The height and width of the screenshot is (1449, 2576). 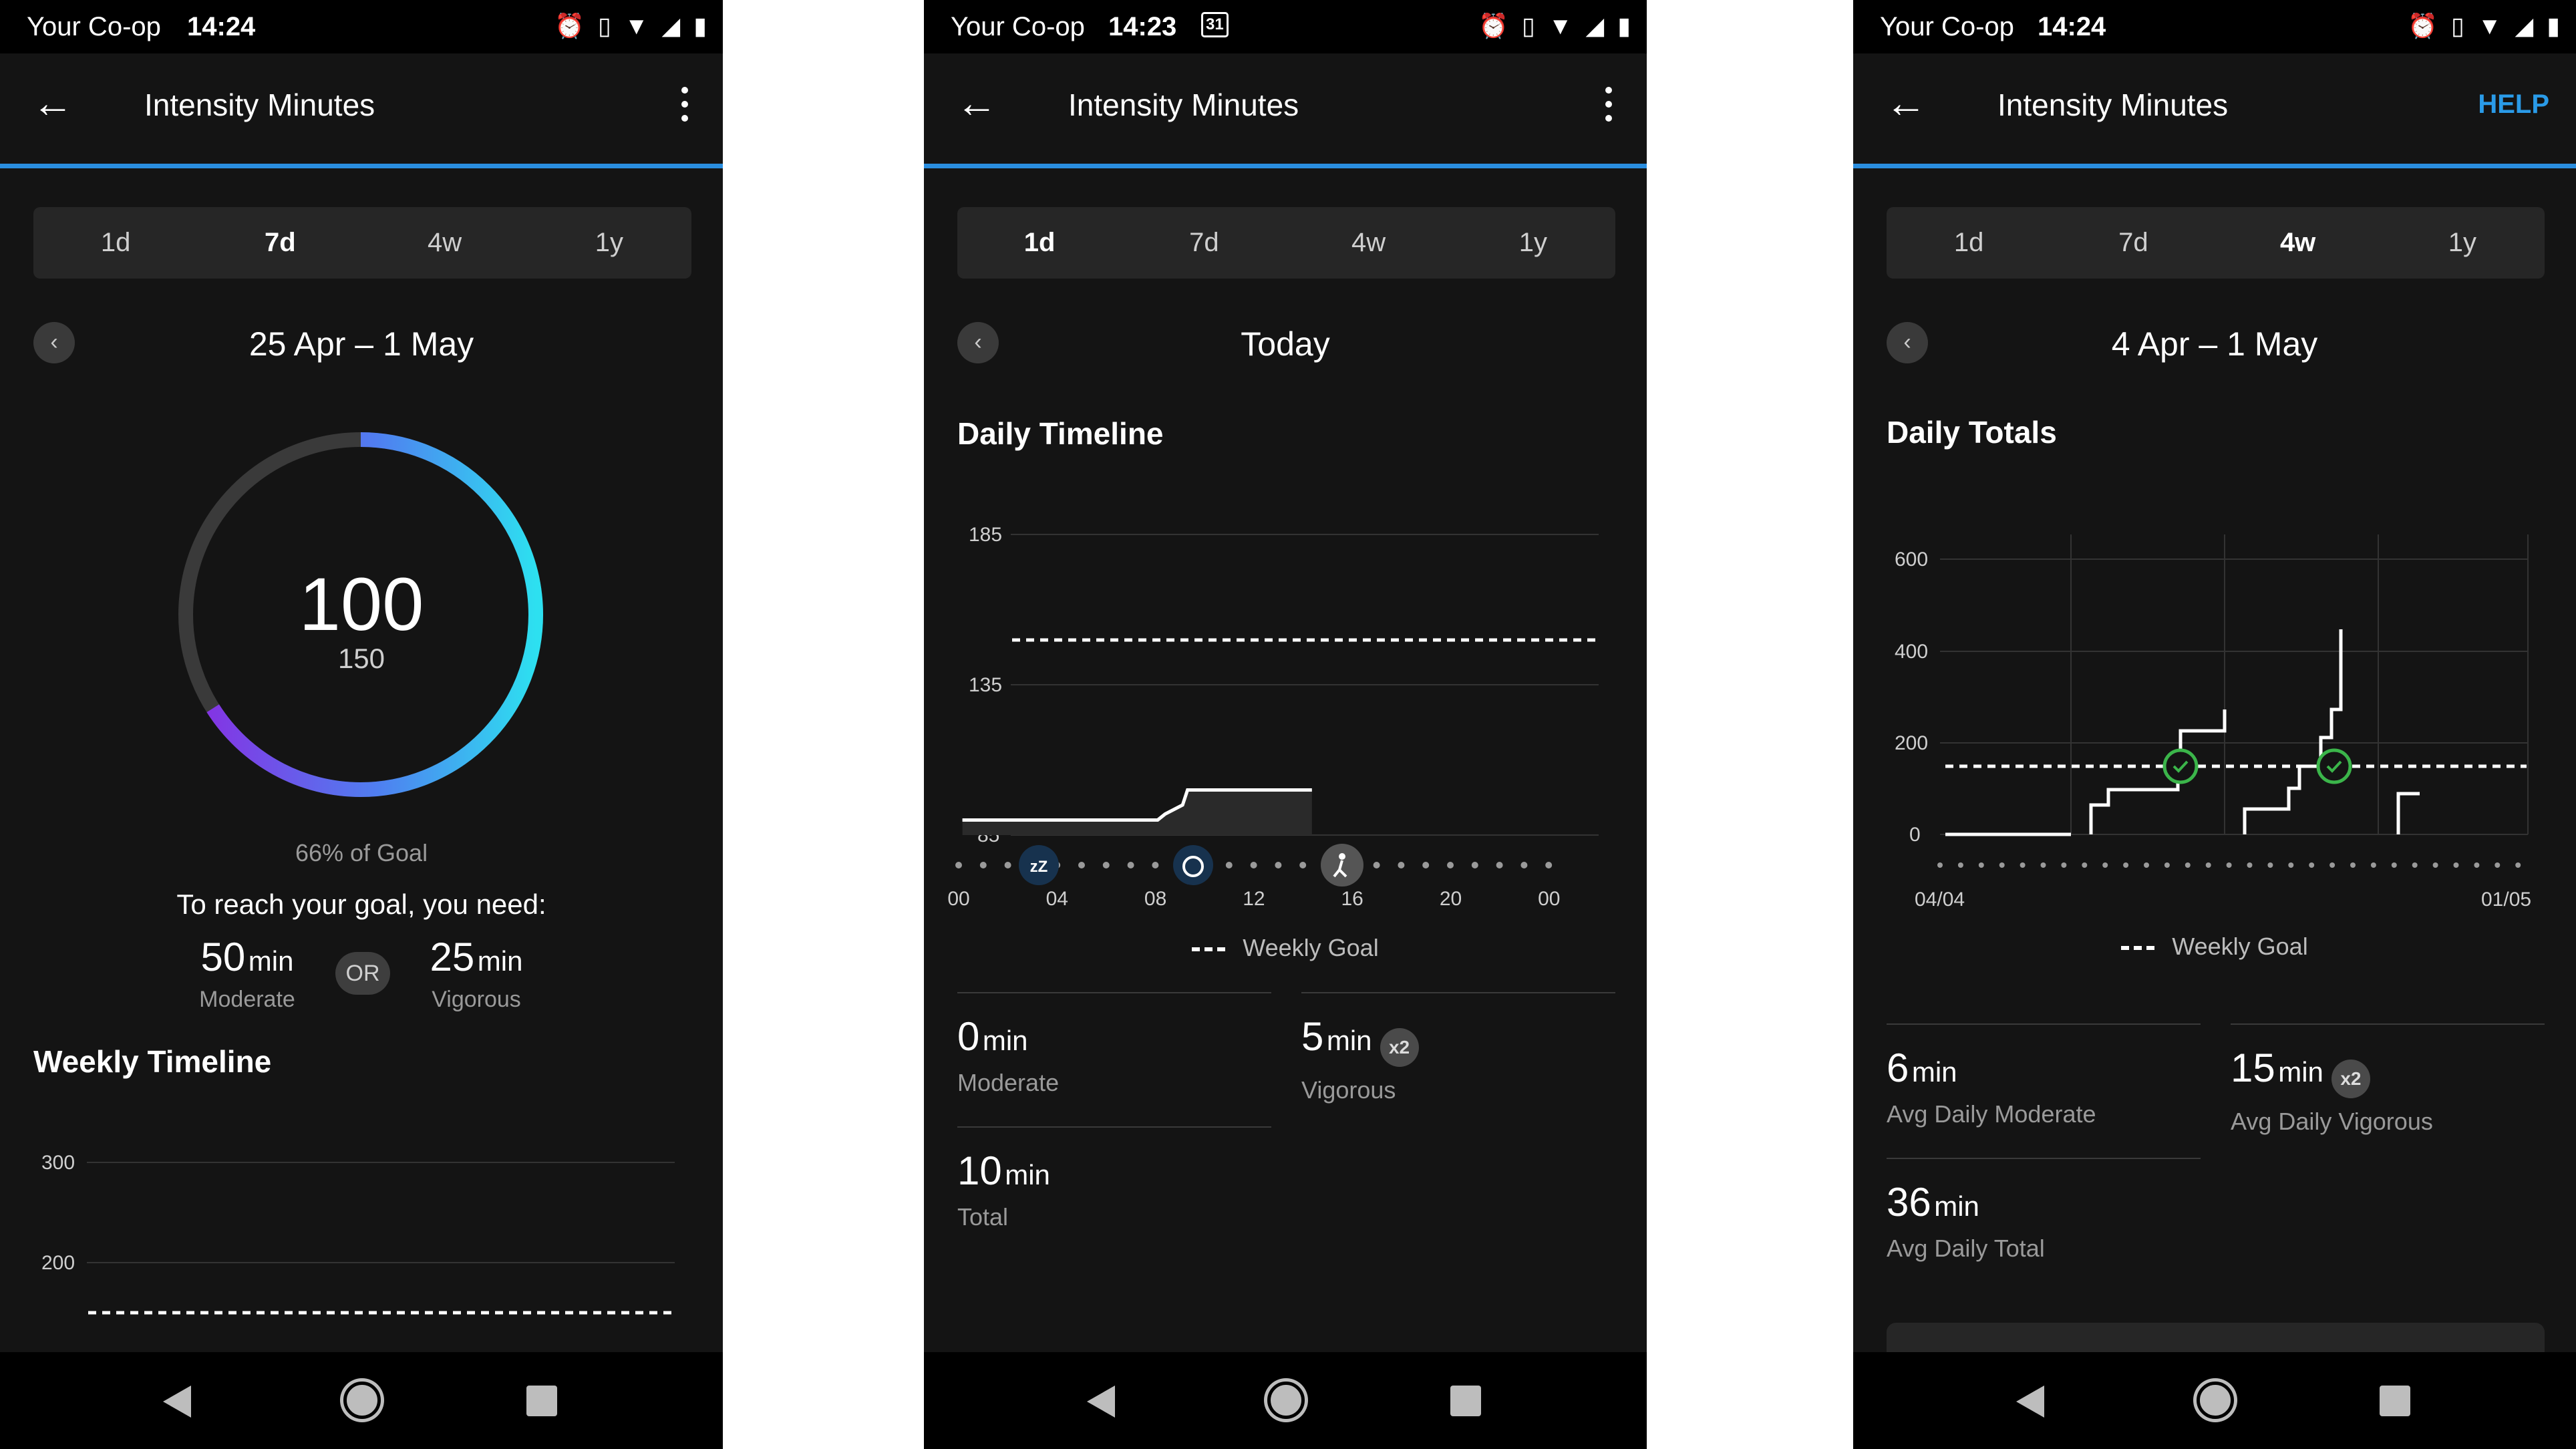 I want to click on x-tick-label: 00, so click(x=958, y=899).